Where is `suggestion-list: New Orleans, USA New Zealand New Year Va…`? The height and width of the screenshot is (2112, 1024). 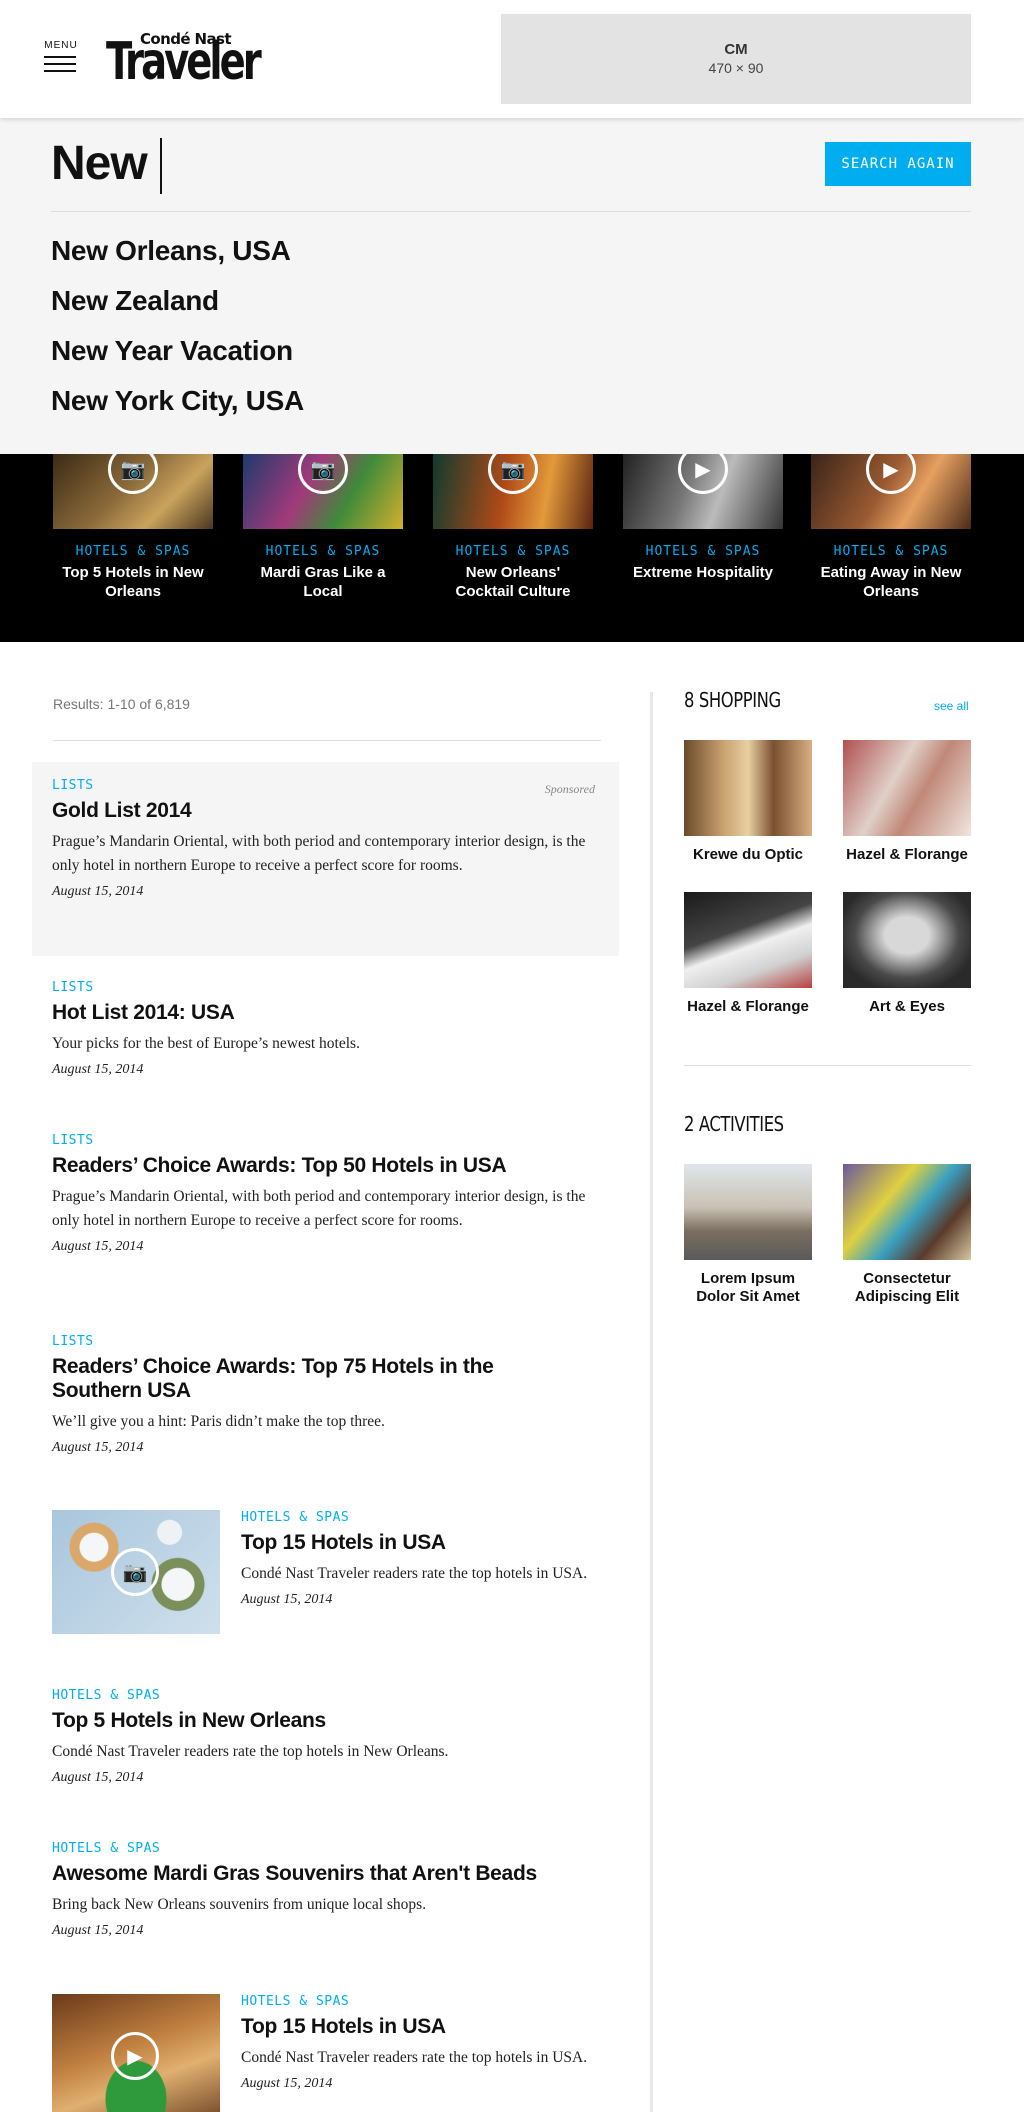 suggestion-list: New Orleans, USA New Zealand New Year Va… is located at coordinates (177, 334).